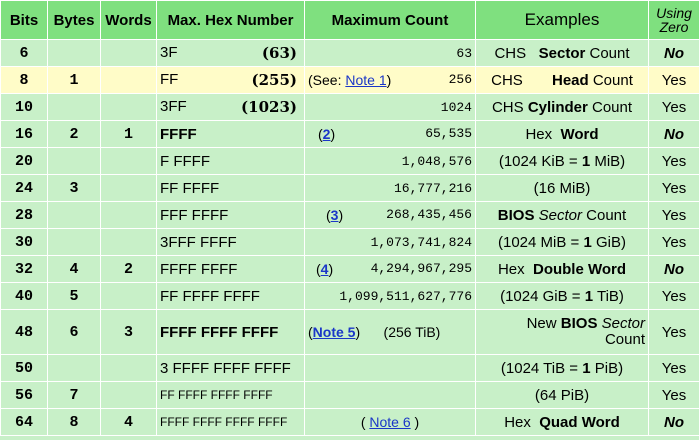 Image resolution: width=699 pixels, height=440 pixels. I want to click on cell-example: Hex Double Word, so click(562, 269).